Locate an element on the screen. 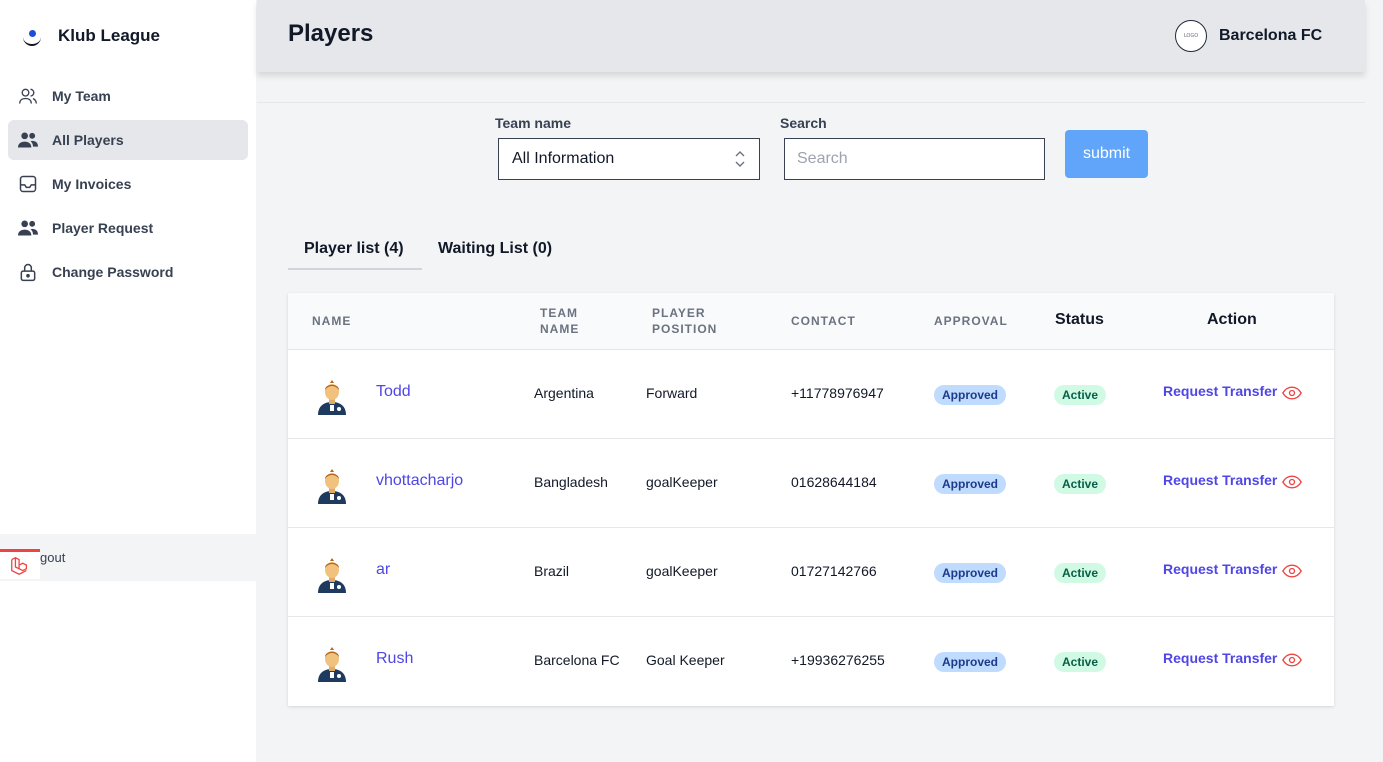 The image size is (1383, 762). team-name-select-value: All Information is located at coordinates (563, 158).